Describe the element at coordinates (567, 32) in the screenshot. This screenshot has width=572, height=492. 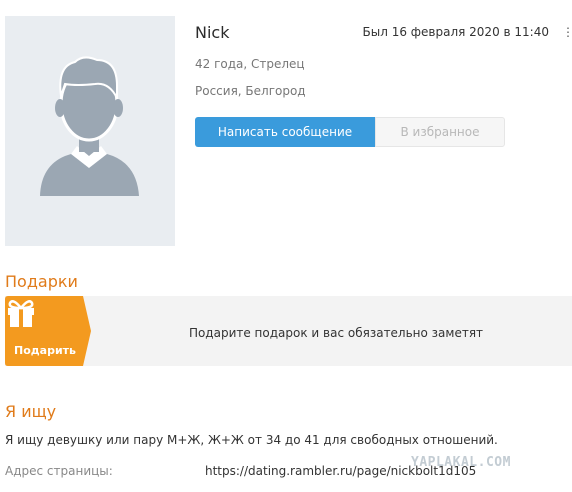
I see `more-options-icon: ⋮` at that location.